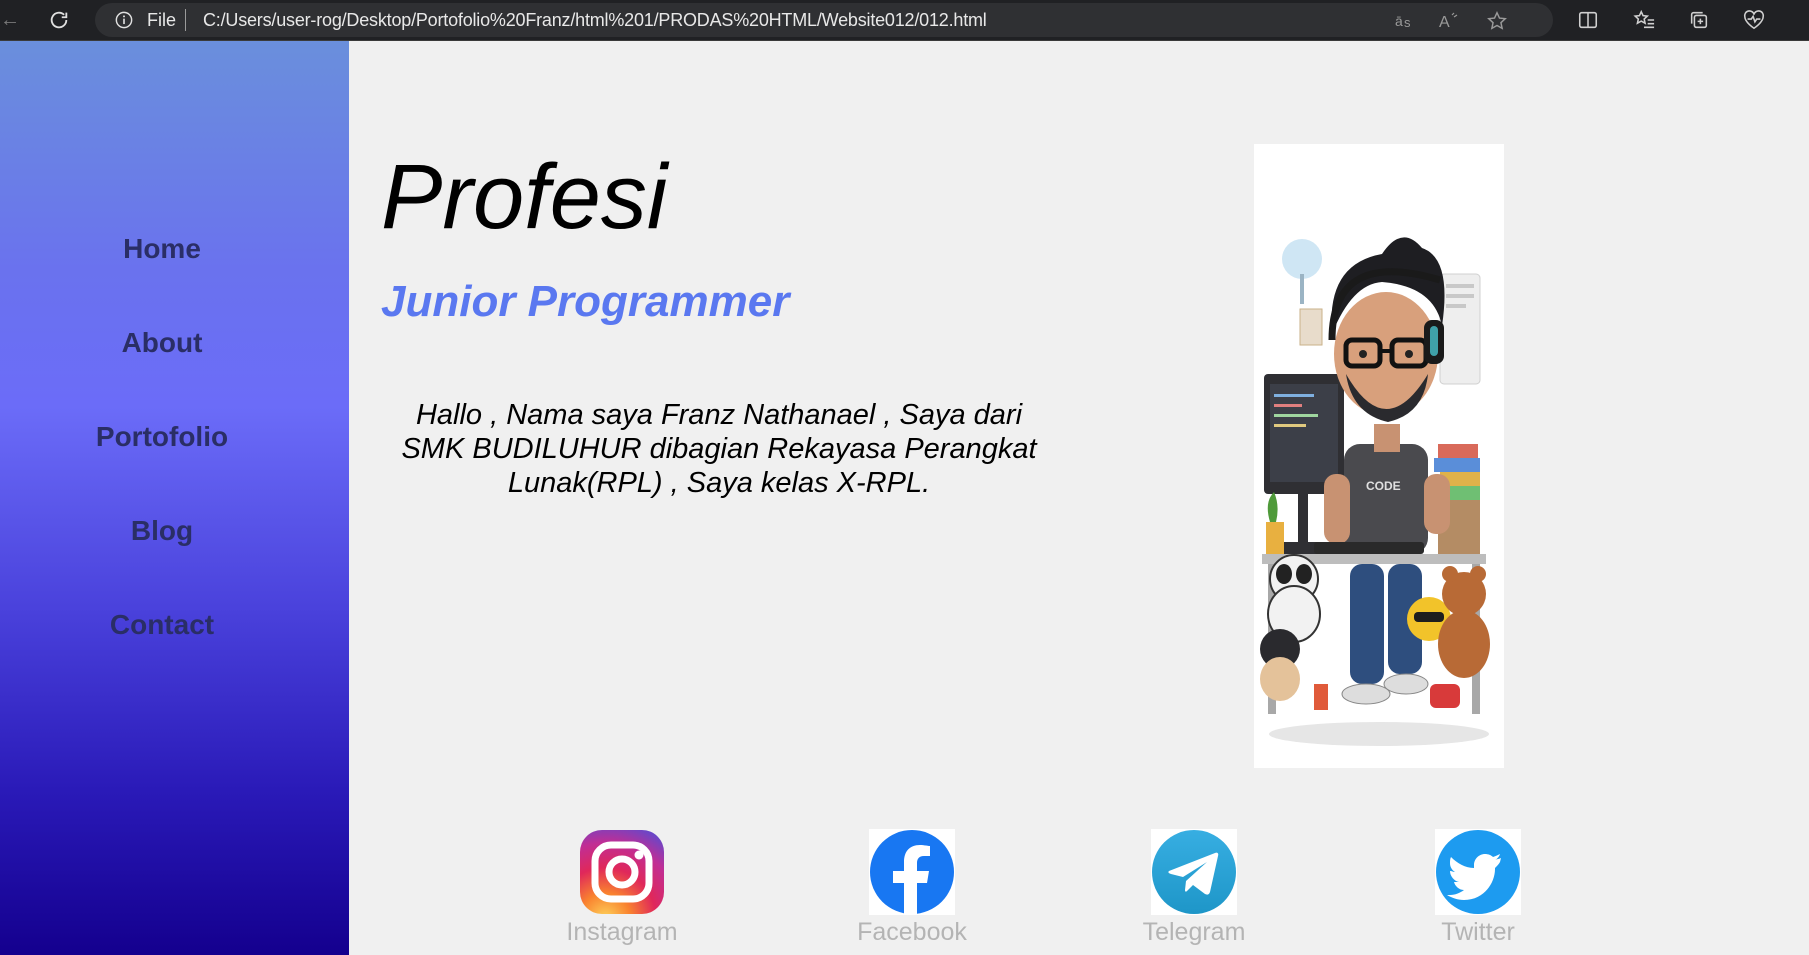 This screenshot has height=955, width=1809. Describe the element at coordinates (1497, 21) in the screenshot. I see `favorite-star-icon` at that location.